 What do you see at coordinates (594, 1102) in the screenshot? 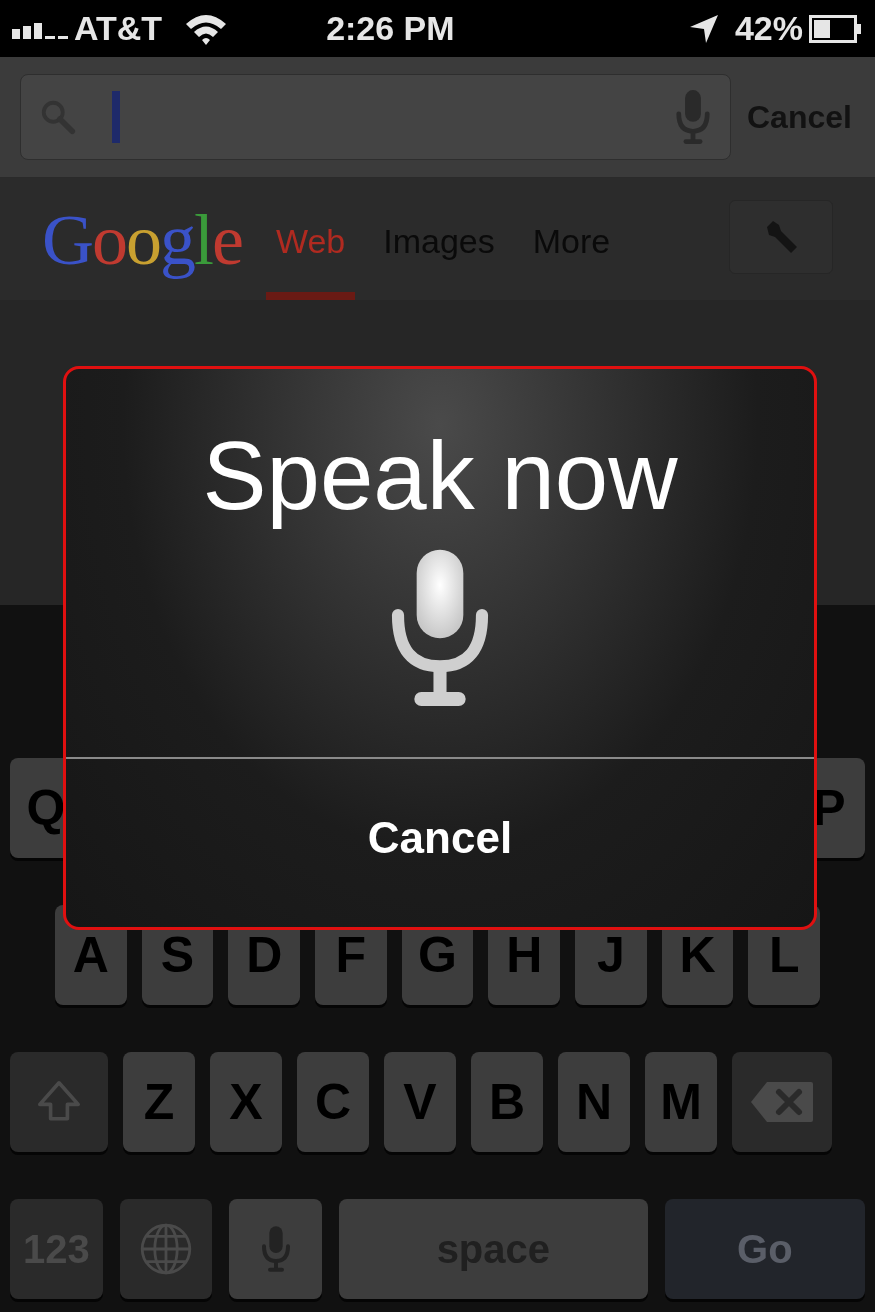
I see `letter-key: N` at bounding box center [594, 1102].